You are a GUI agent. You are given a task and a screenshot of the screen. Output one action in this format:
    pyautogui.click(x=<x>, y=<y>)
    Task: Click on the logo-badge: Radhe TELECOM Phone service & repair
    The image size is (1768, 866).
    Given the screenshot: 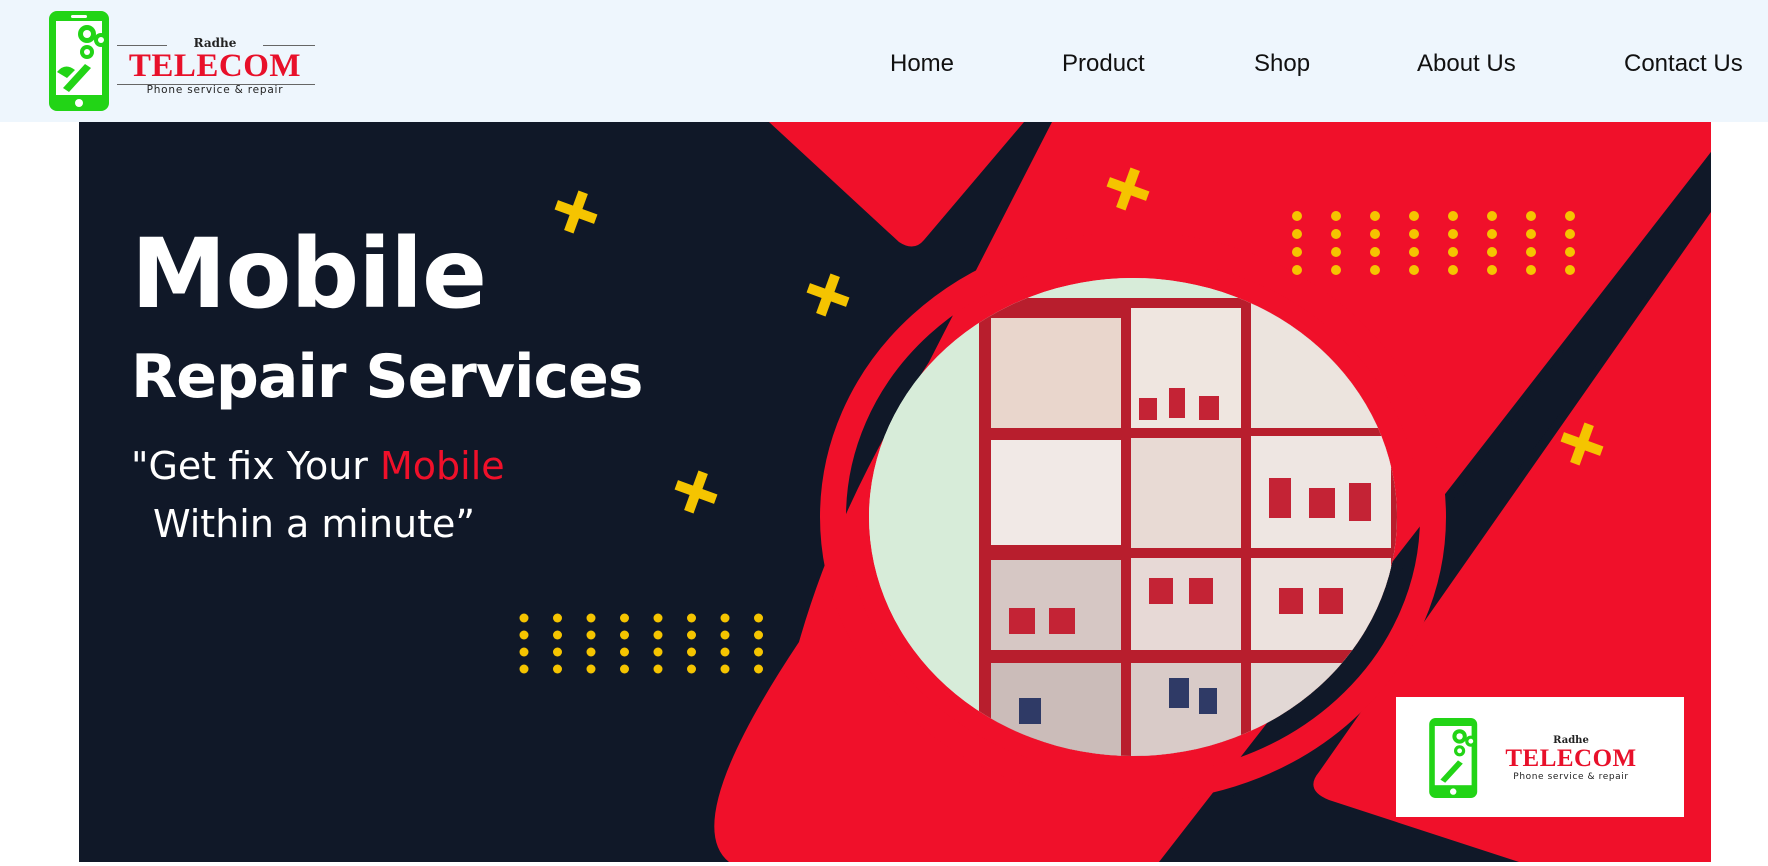 What is the action you would take?
    pyautogui.click(x=1540, y=757)
    